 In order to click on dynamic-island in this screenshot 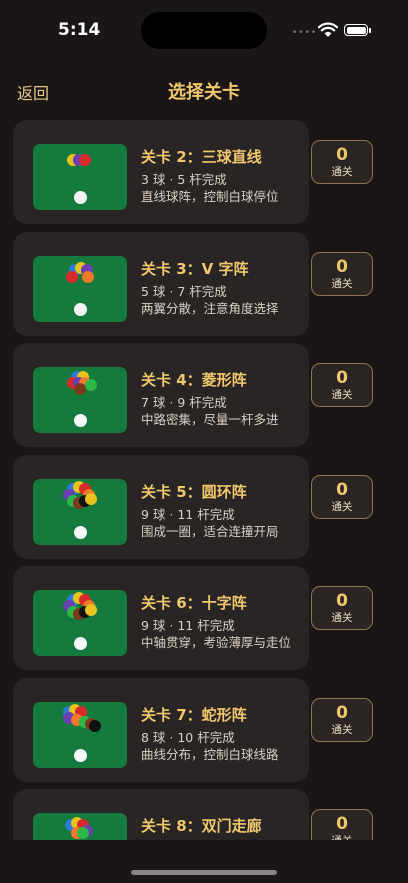, I will do `click(204, 30)`.